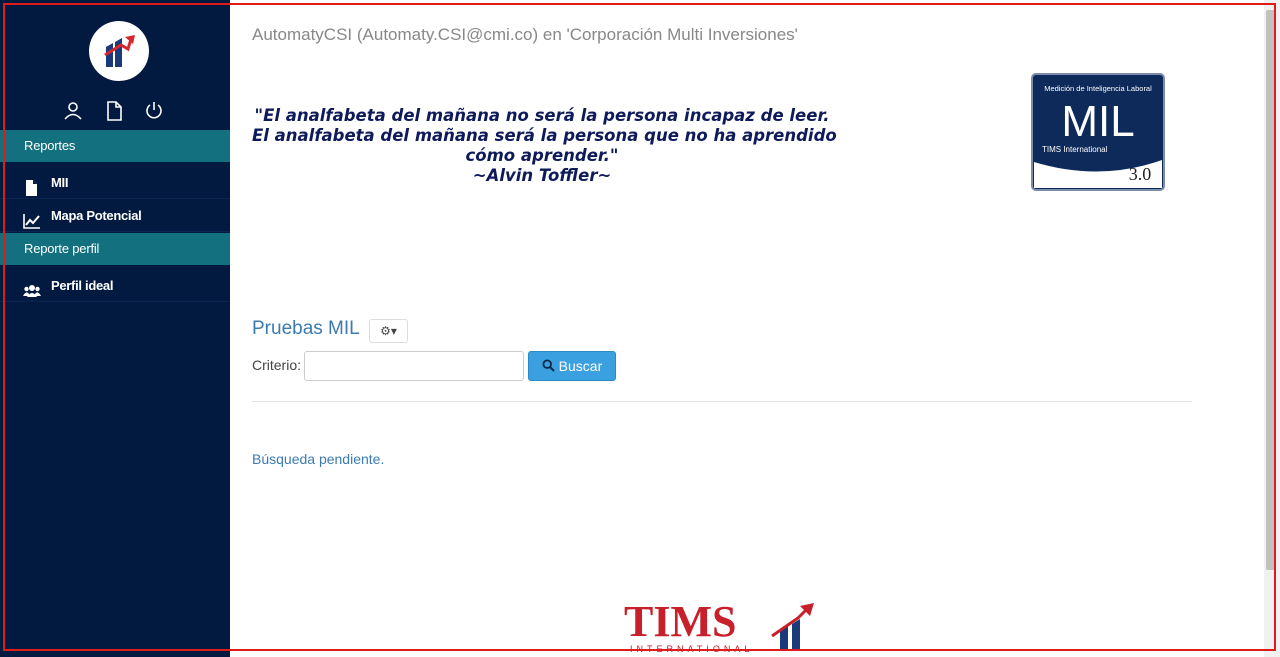 This screenshot has width=1280, height=657. Describe the element at coordinates (414, 366) in the screenshot. I see `criterio-input` at that location.